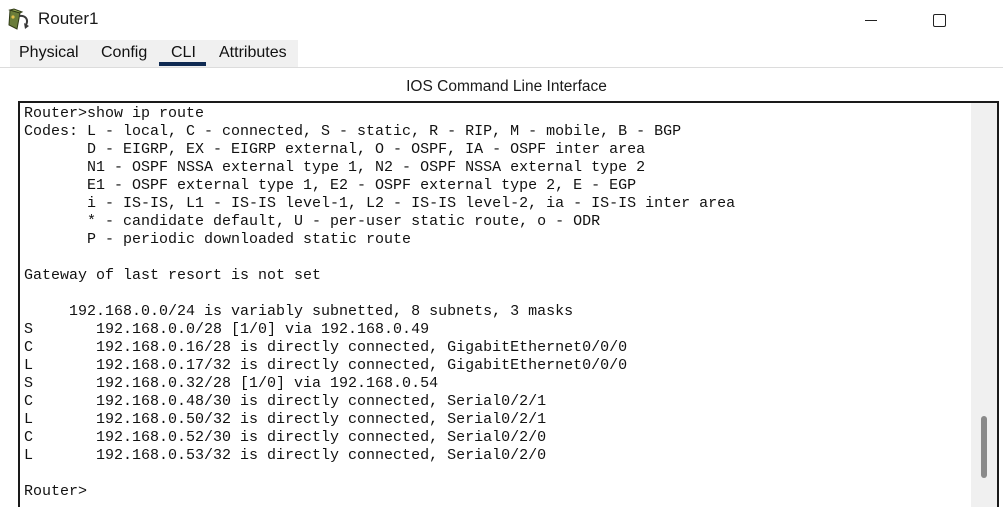 The width and height of the screenshot is (1003, 507). I want to click on maximize-icon, so click(939, 20).